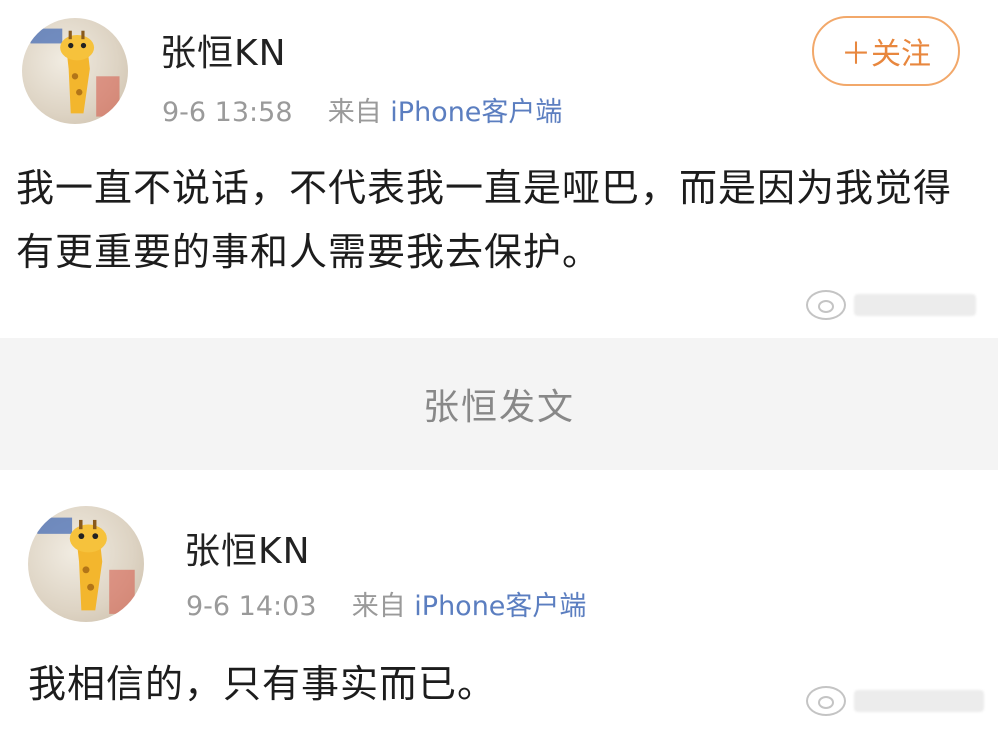 Image resolution: width=998 pixels, height=732 pixels. Describe the element at coordinates (886, 51) in the screenshot. I see `follow-button: ＋关注` at that location.